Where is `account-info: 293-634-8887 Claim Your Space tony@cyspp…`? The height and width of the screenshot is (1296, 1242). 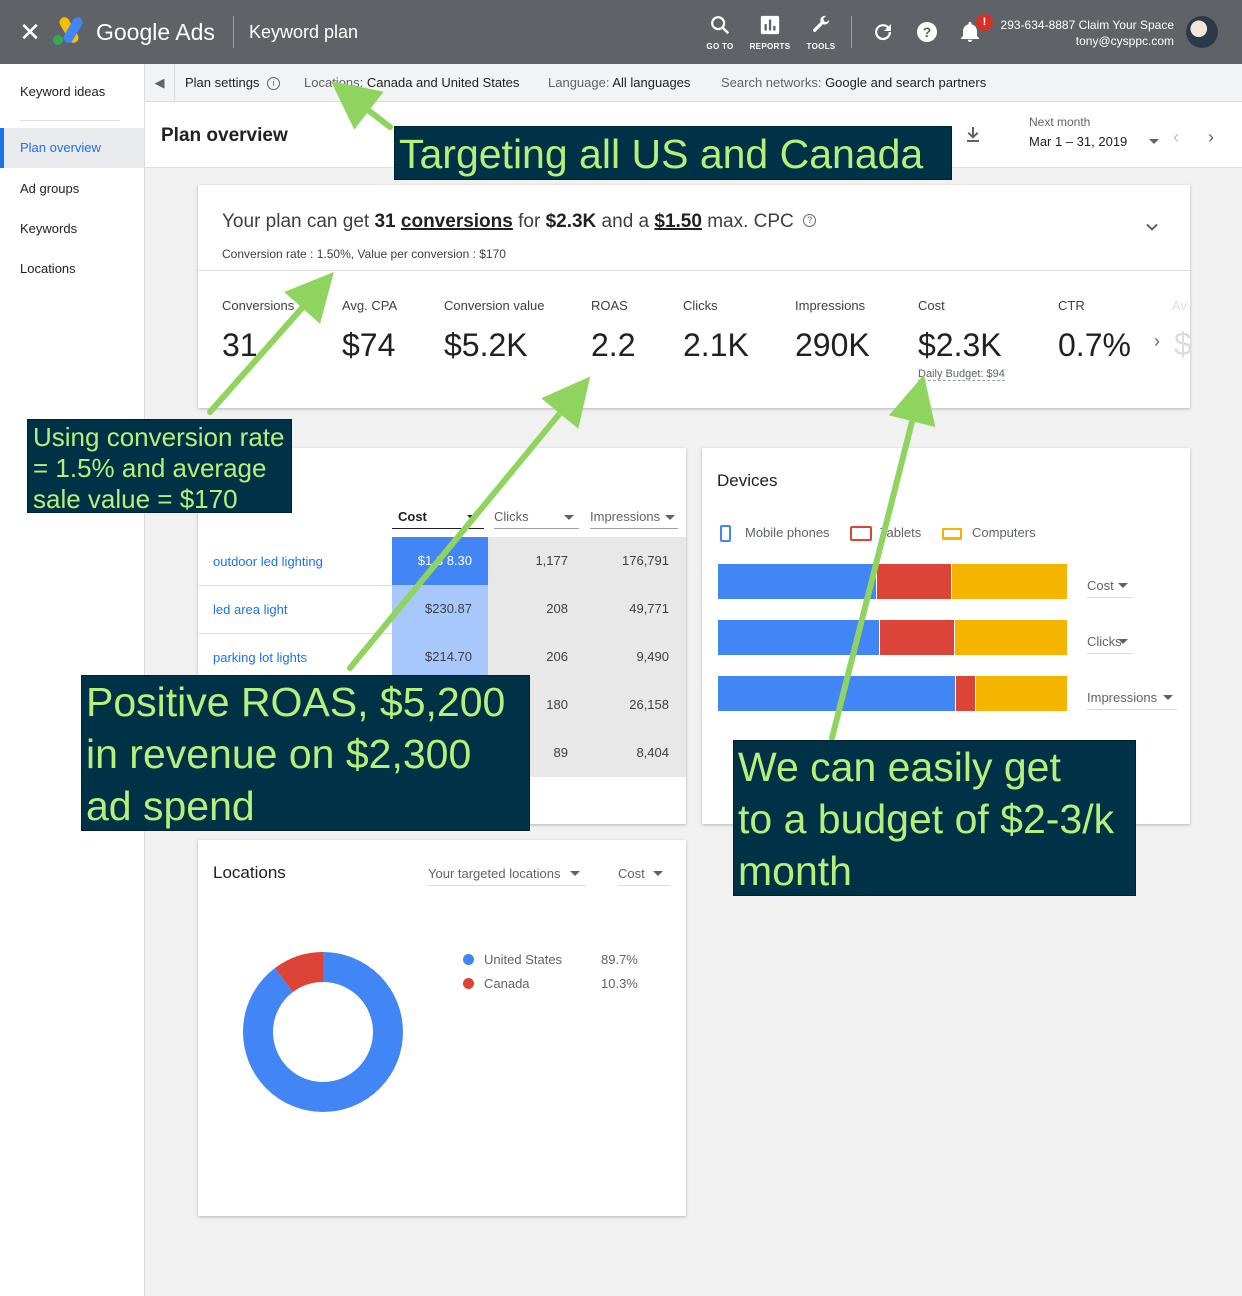
account-info: 293-634-8887 Claim Your Space tony@cyspp… is located at coordinates (1087, 33).